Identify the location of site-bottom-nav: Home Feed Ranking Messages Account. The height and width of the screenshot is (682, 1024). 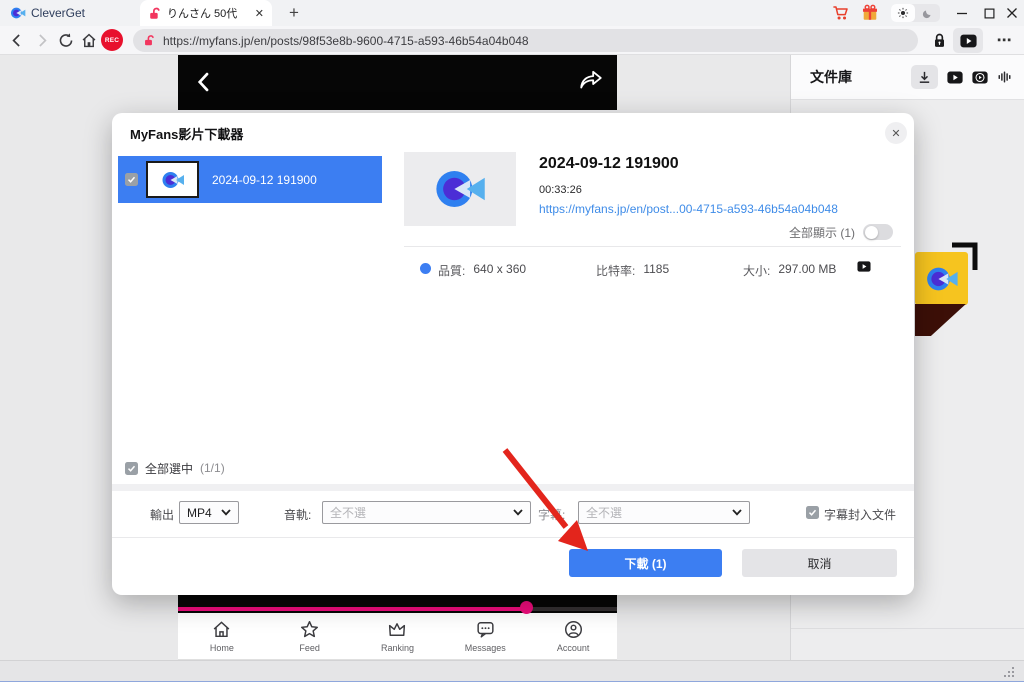
(397, 636).